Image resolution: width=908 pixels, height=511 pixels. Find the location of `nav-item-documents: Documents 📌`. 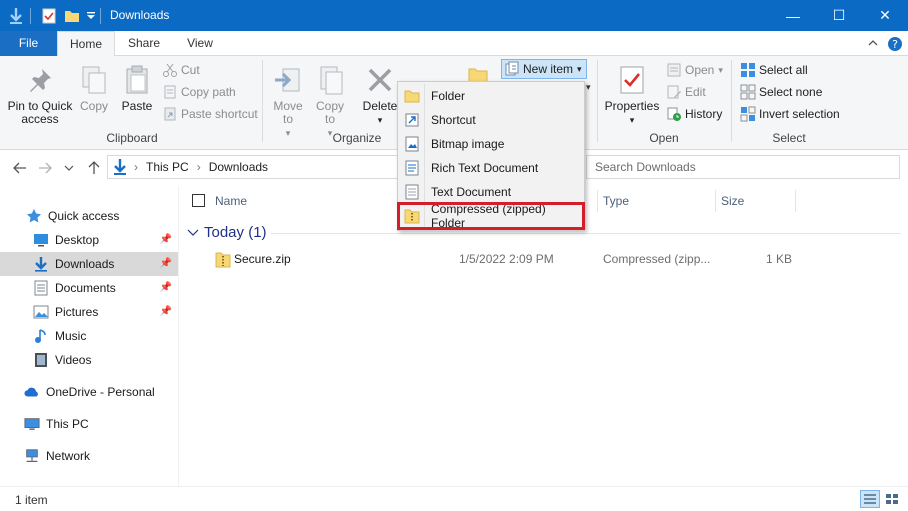

nav-item-documents: Documents 📌 is located at coordinates (89, 288).